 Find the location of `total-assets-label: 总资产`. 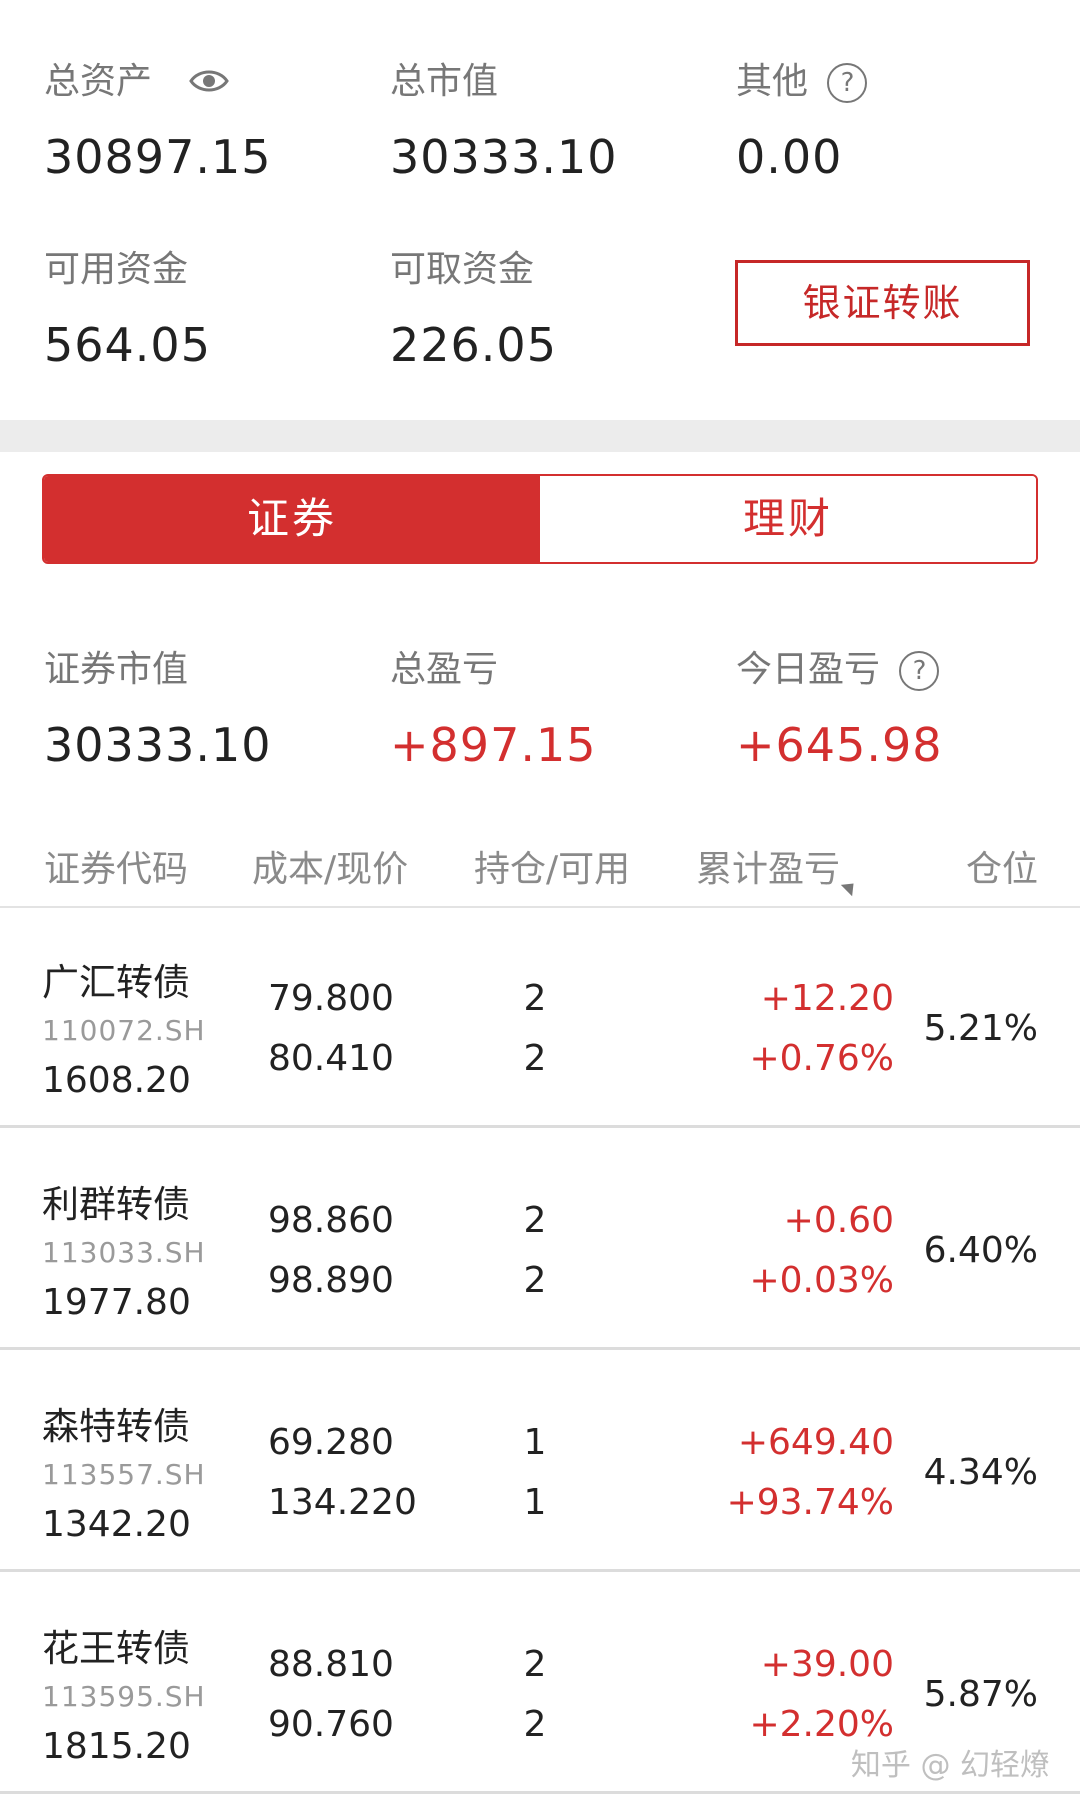

total-assets-label: 总资产 is located at coordinates (137, 78).